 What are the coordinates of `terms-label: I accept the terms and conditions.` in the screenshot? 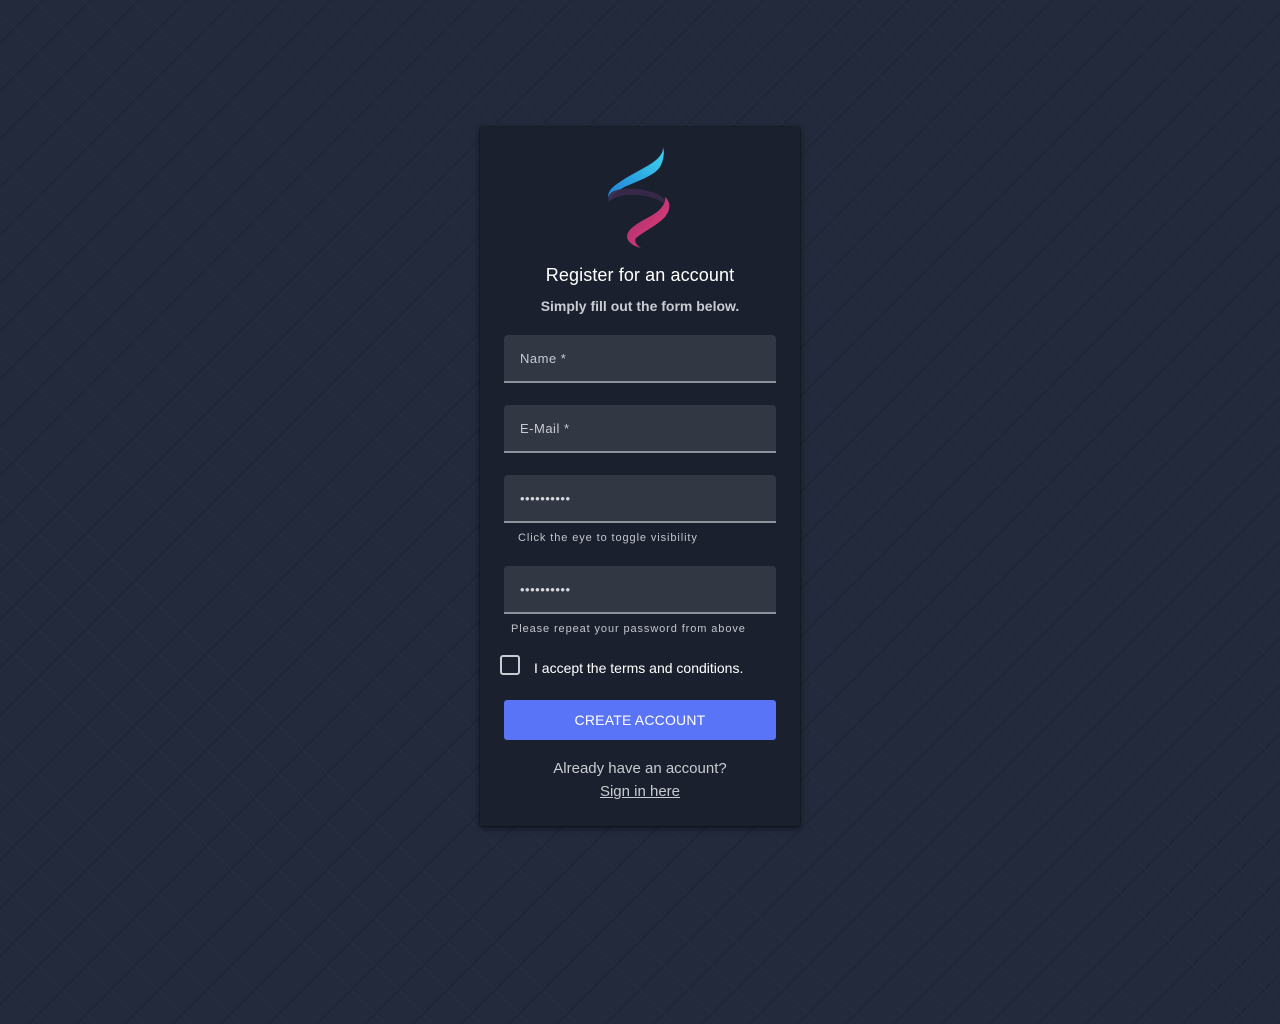 It's located at (638, 668).